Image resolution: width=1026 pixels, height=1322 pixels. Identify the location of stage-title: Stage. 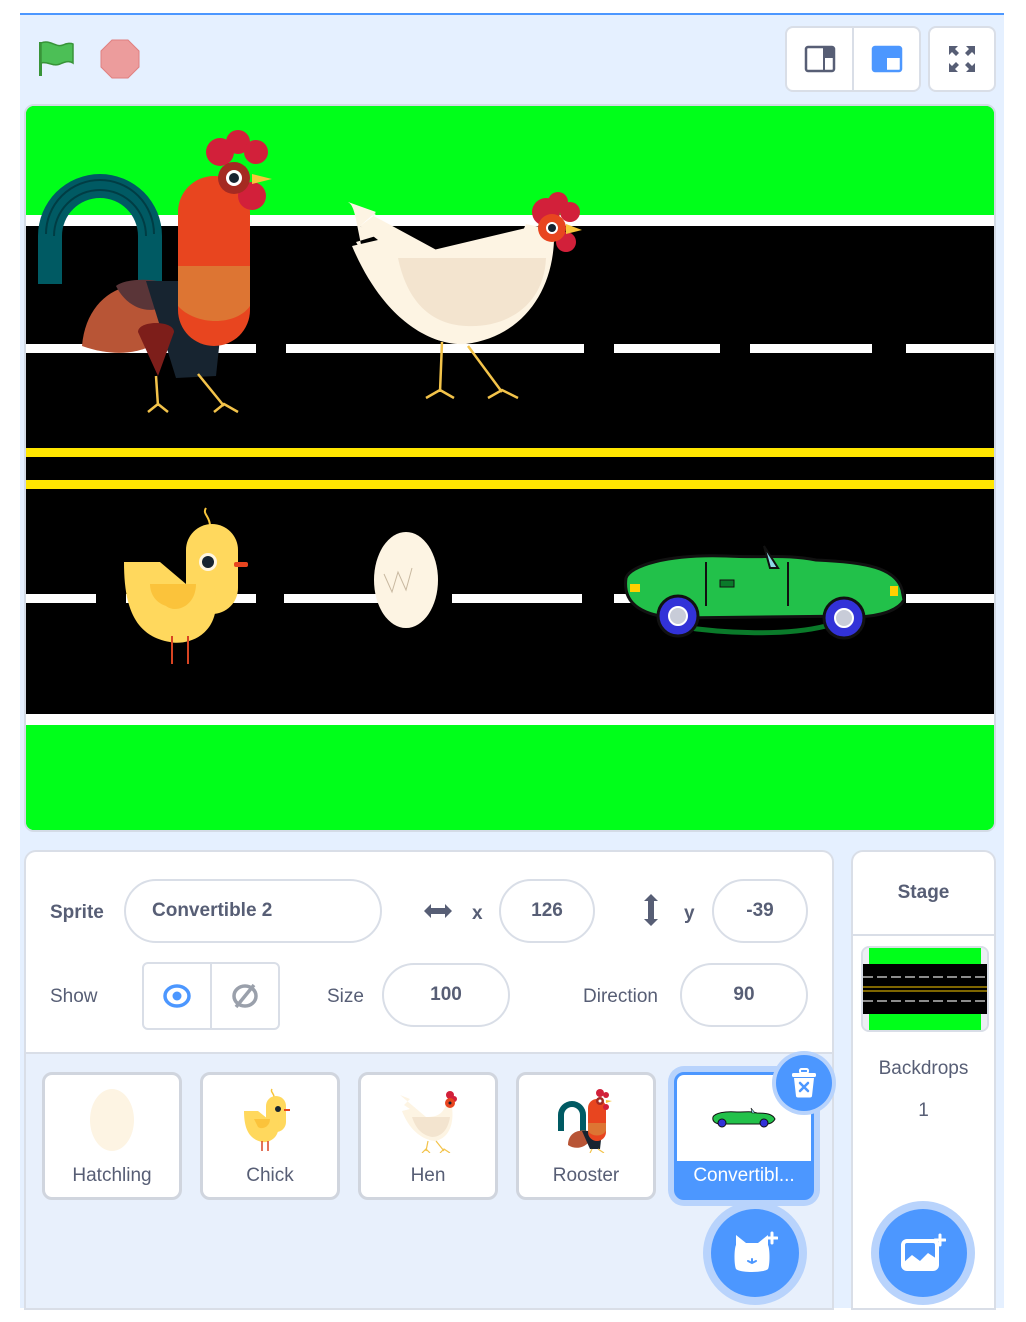
(923, 894).